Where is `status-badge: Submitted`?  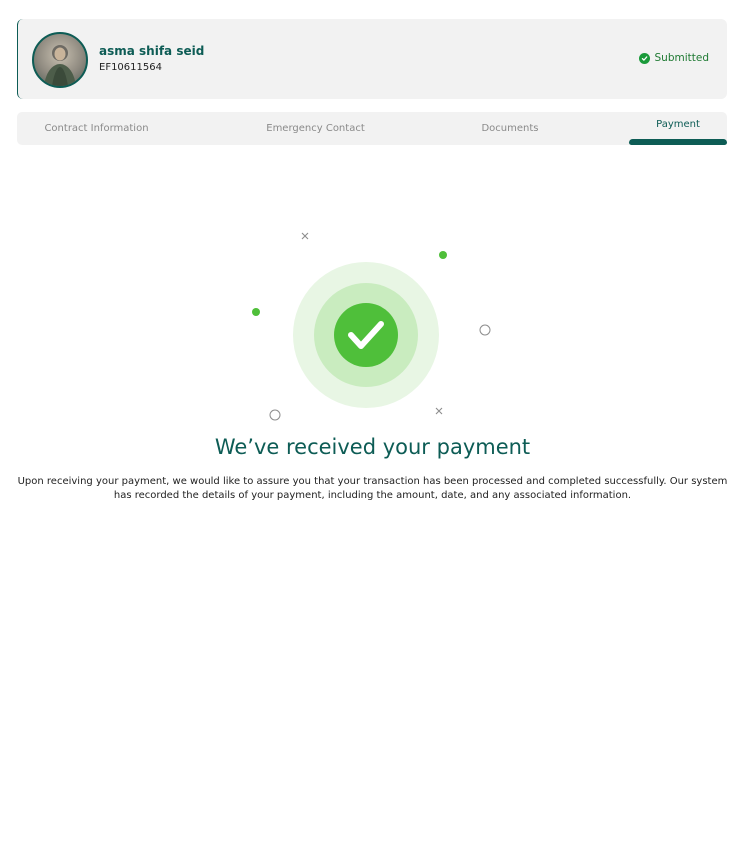
status-badge: Submitted is located at coordinates (674, 58).